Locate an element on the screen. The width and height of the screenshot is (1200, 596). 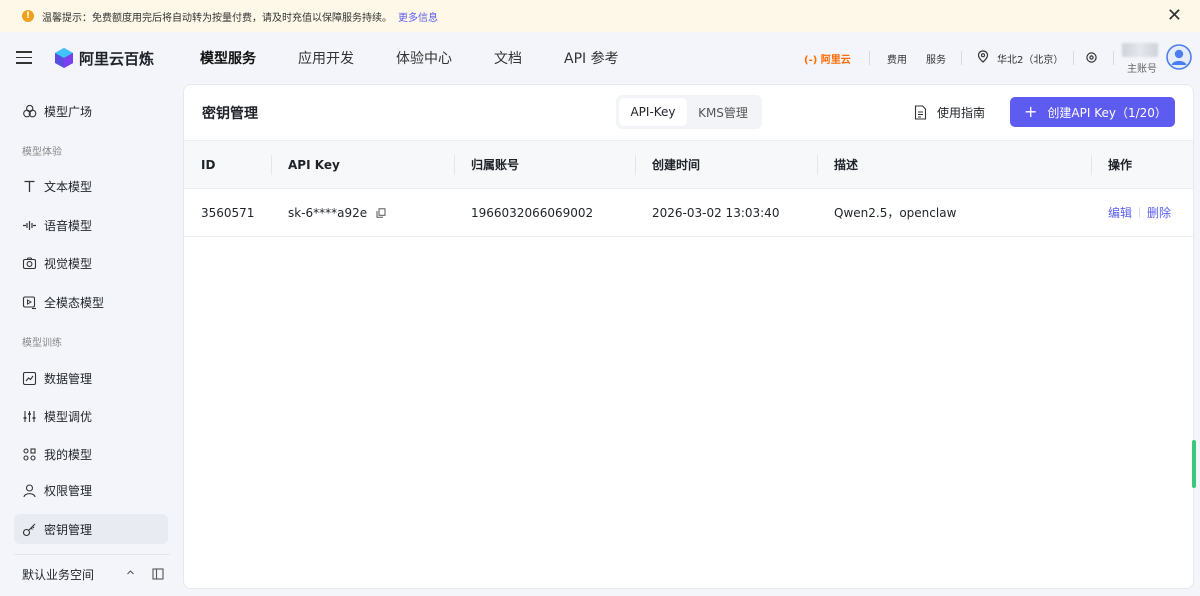
page-title: 密钥管理 is located at coordinates (230, 114).